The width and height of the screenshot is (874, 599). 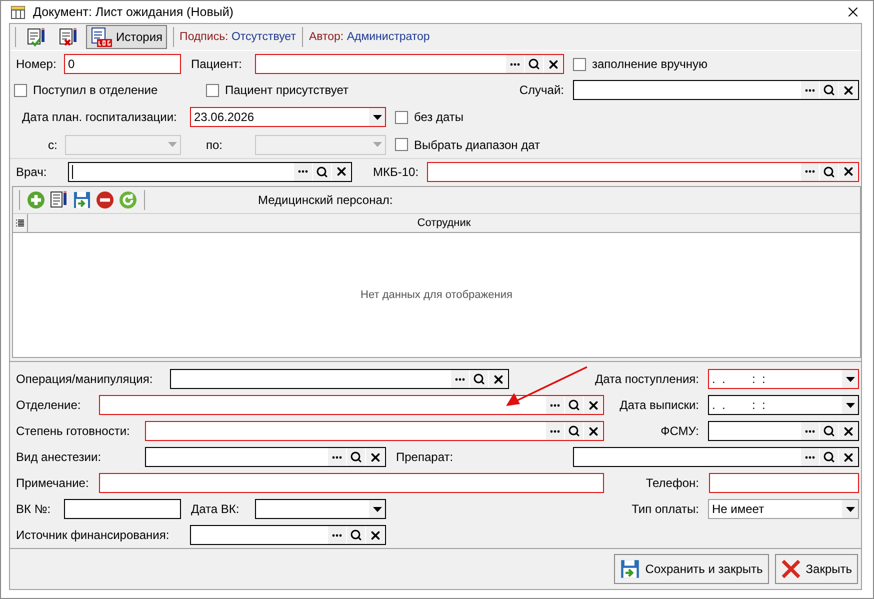 What do you see at coordinates (369, 37) in the screenshot?
I see `author-info: Автор: Администратор` at bounding box center [369, 37].